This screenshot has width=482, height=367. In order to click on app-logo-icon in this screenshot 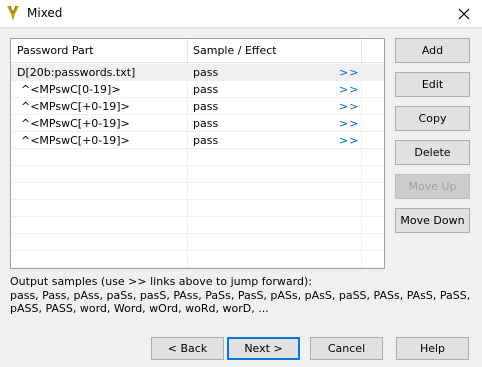, I will do `click(13, 13)`.